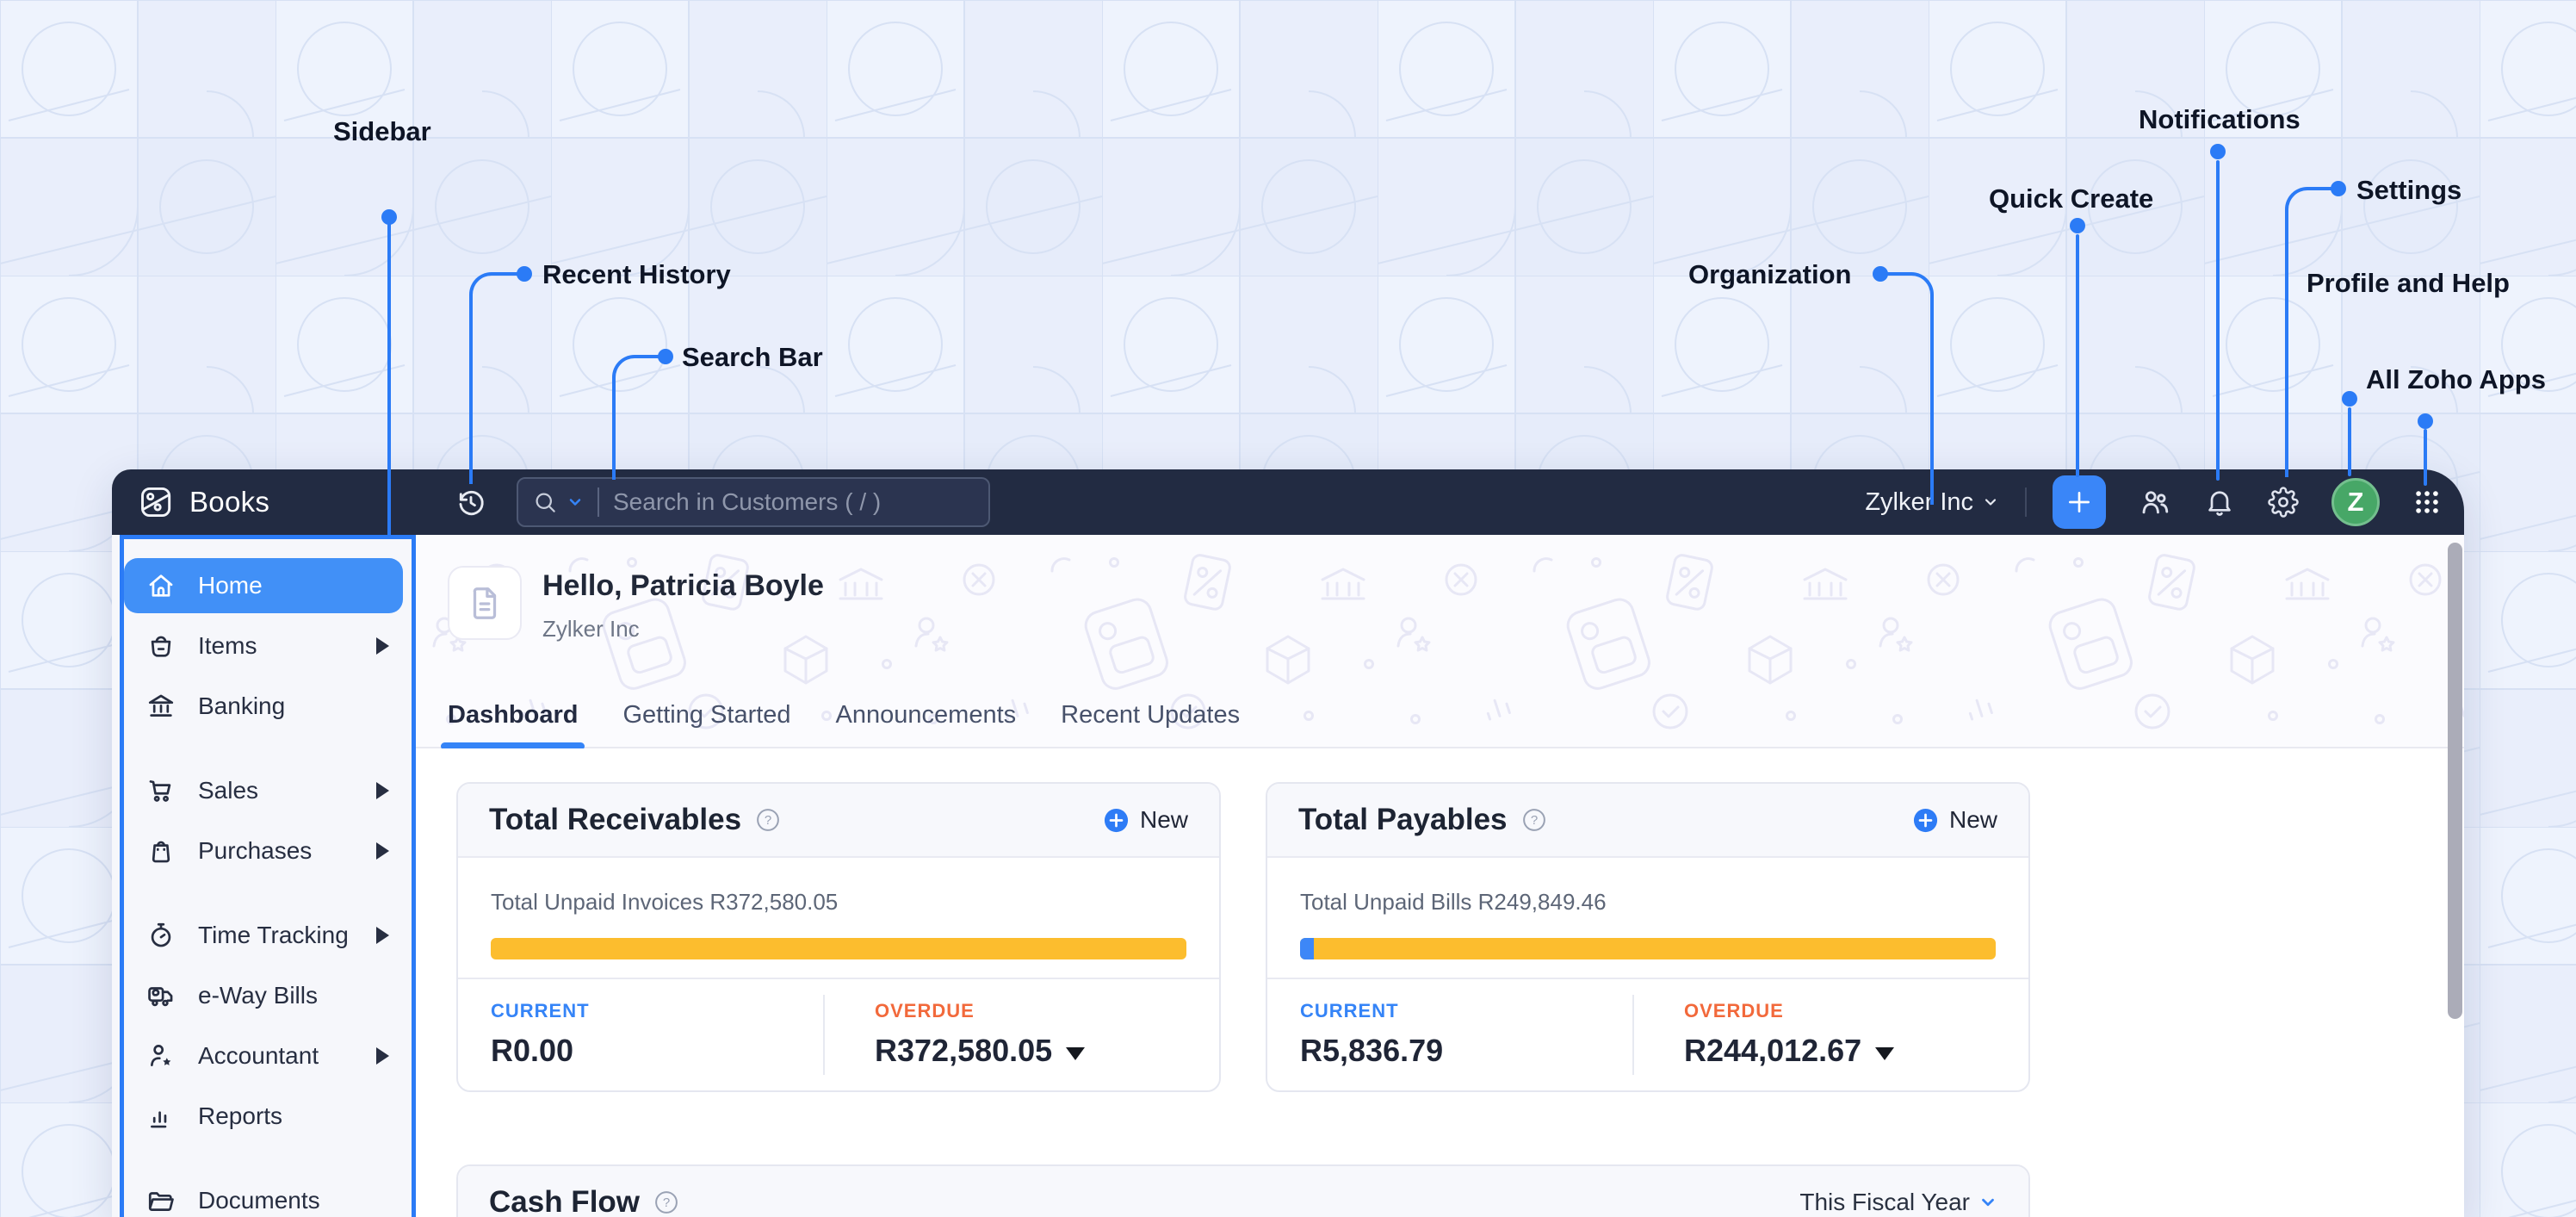  Describe the element at coordinates (161, 1116) in the screenshot. I see `bar-chart-icon` at that location.